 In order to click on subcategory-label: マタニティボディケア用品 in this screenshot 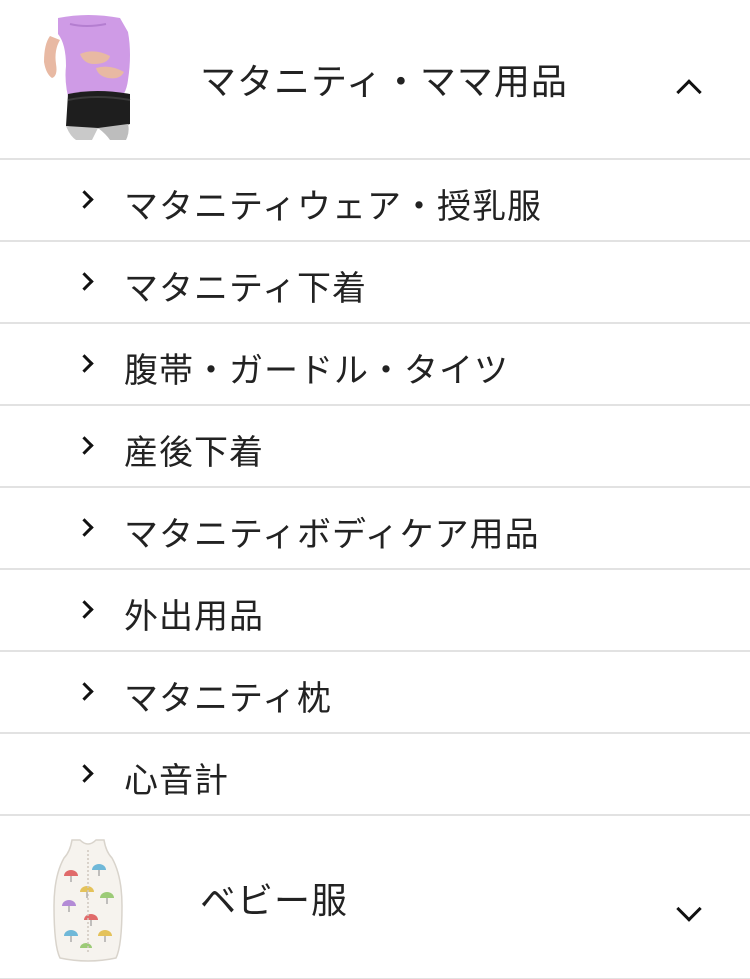, I will do `click(332, 535)`.